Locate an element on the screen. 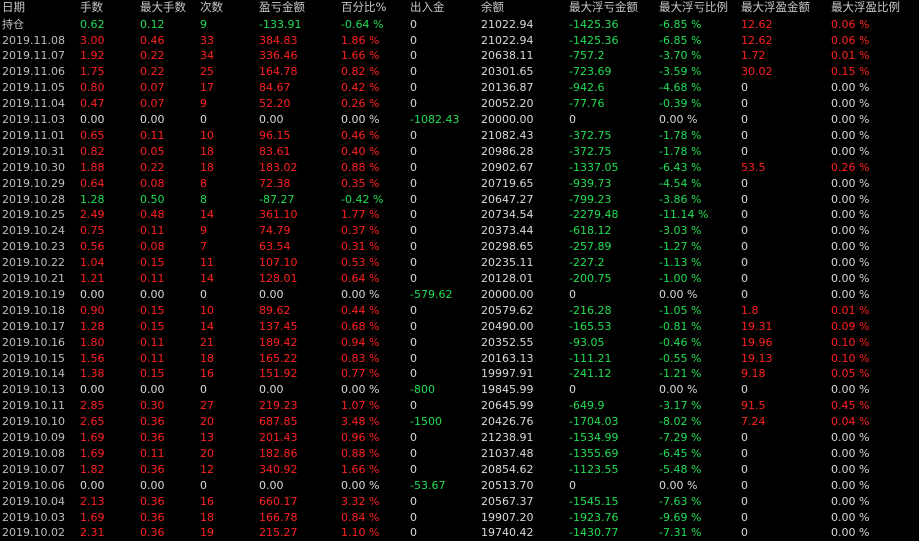  cell-trades: 20 is located at coordinates (207, 453).